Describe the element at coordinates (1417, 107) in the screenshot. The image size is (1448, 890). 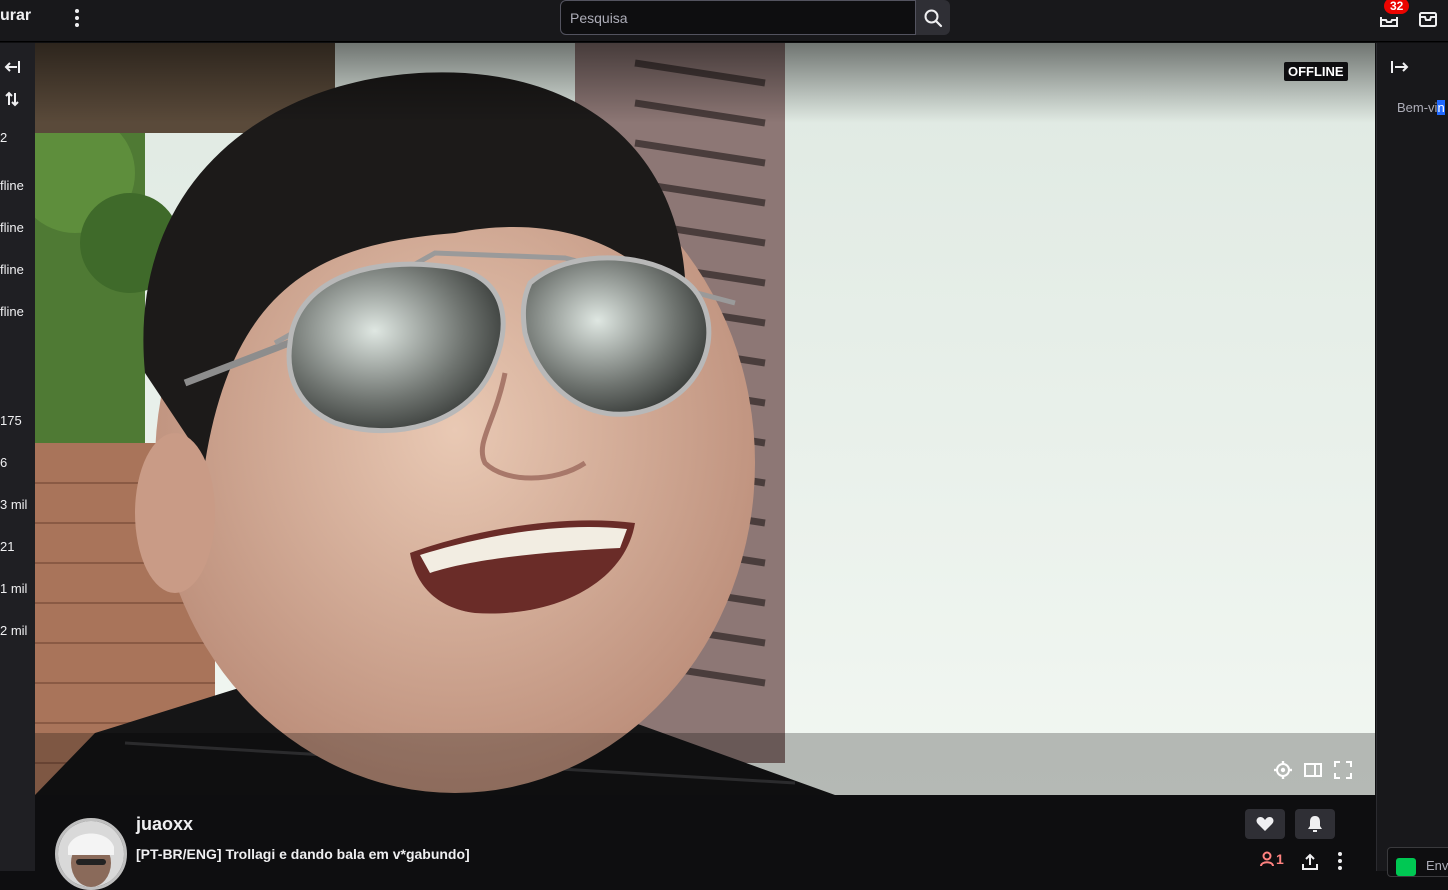
I see `chat-welcome-text: Bem-vi` at that location.